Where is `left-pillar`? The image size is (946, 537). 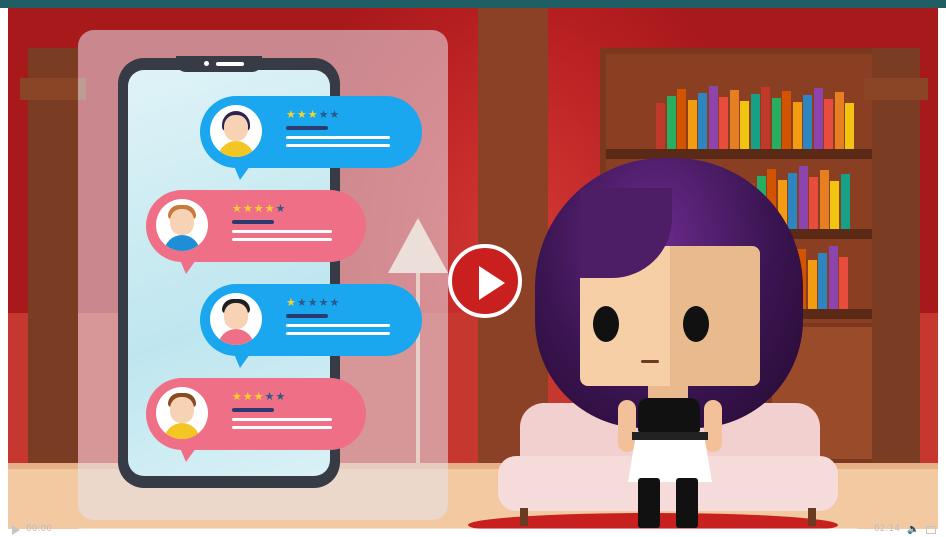 left-pillar is located at coordinates (53, 255).